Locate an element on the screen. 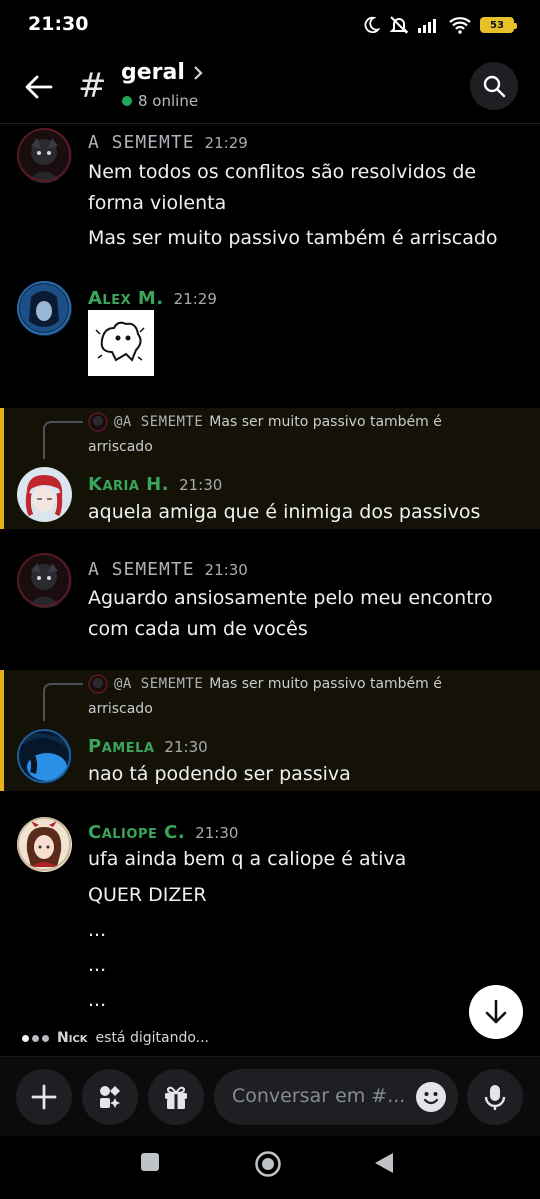  gift-icon is located at coordinates (176, 1097).